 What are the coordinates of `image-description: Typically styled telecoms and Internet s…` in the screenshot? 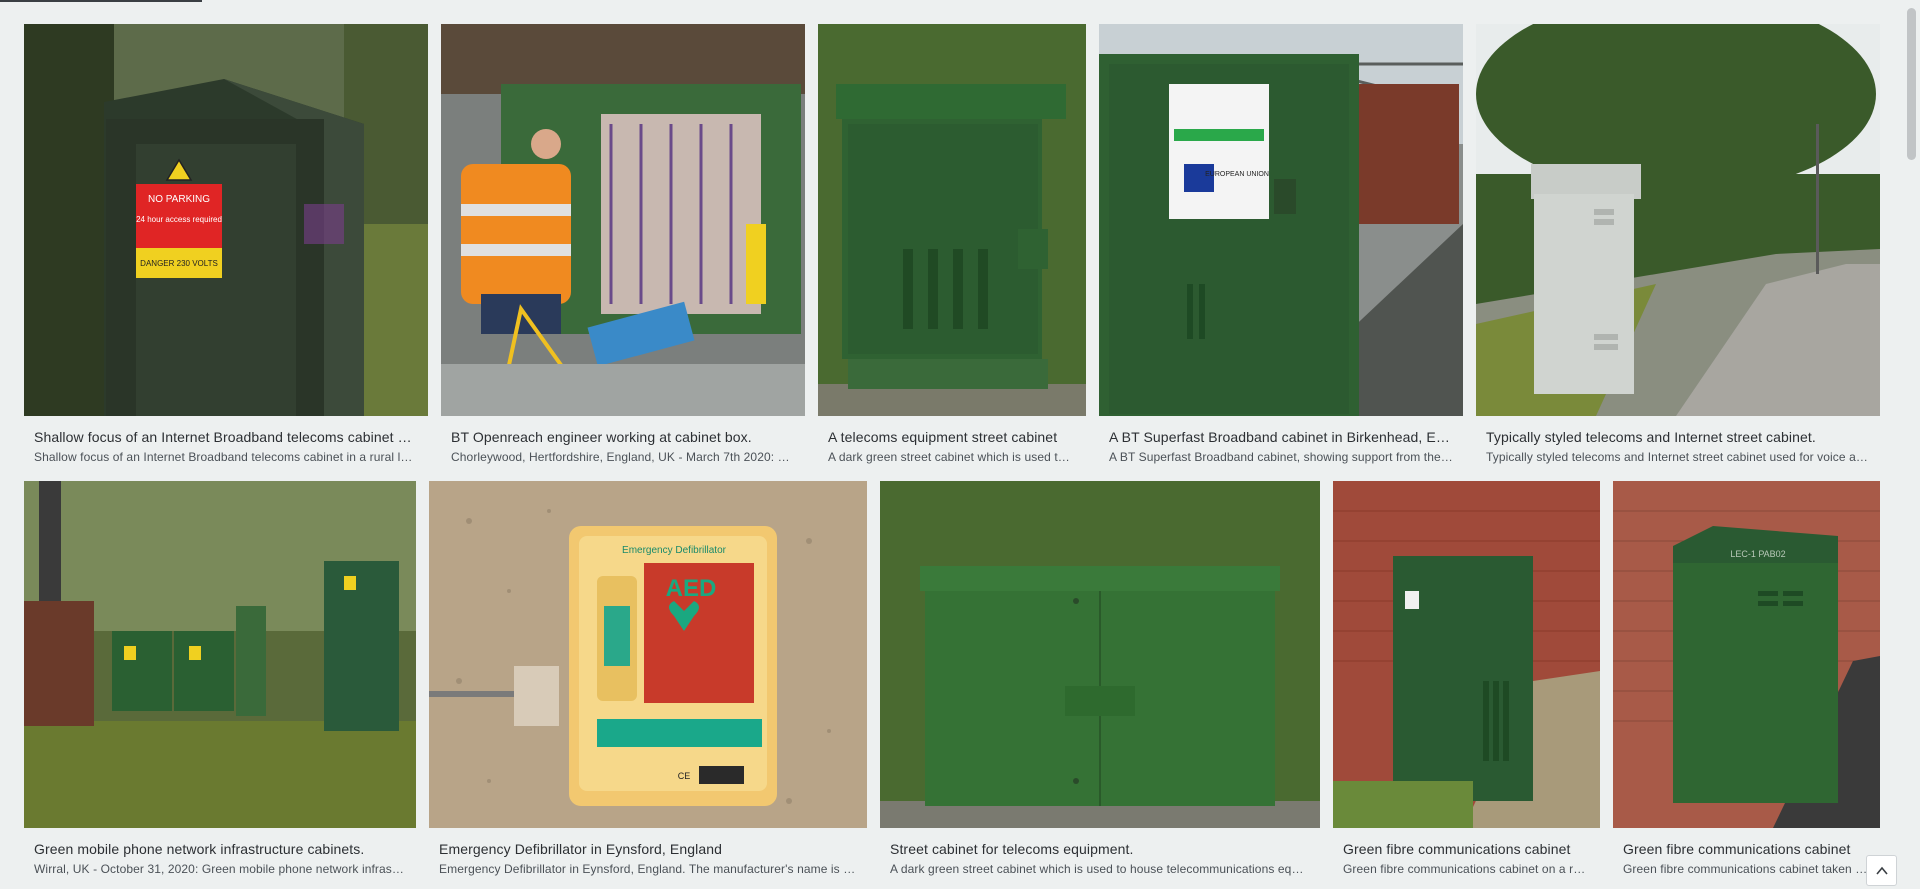 It's located at (1678, 457).